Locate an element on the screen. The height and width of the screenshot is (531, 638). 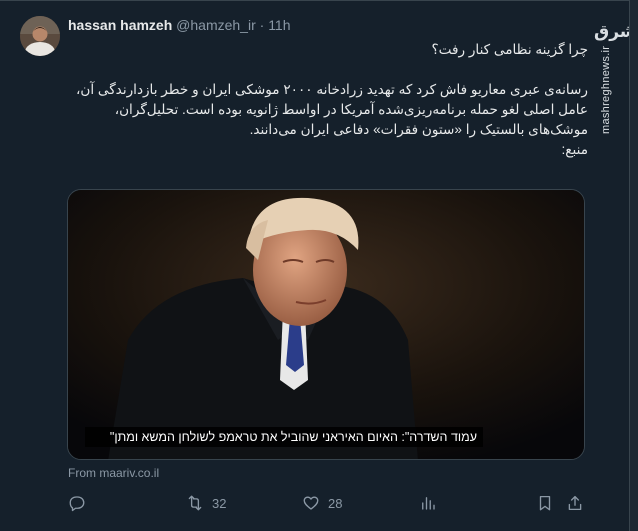
retweet-icon is located at coordinates (195, 503).